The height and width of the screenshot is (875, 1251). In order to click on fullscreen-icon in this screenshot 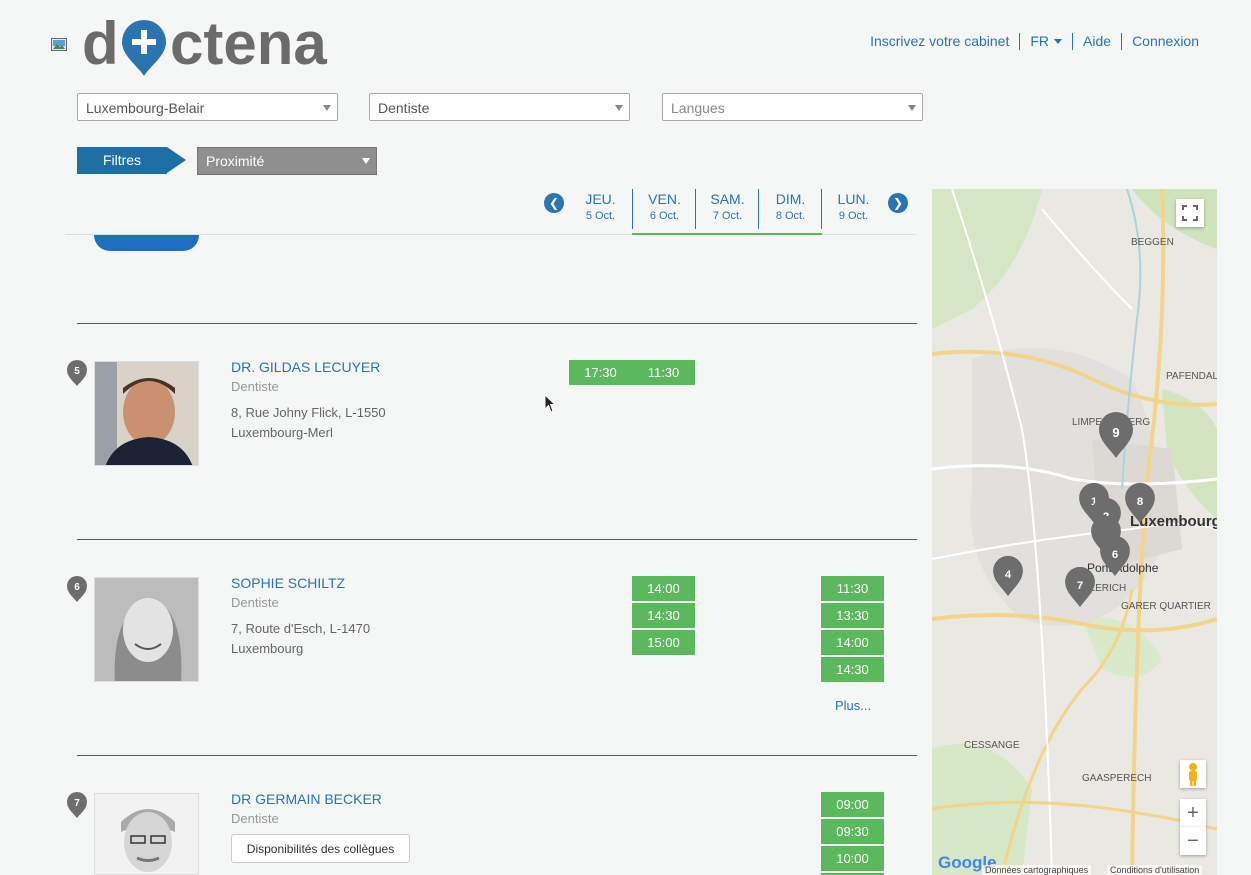, I will do `click(1190, 213)`.